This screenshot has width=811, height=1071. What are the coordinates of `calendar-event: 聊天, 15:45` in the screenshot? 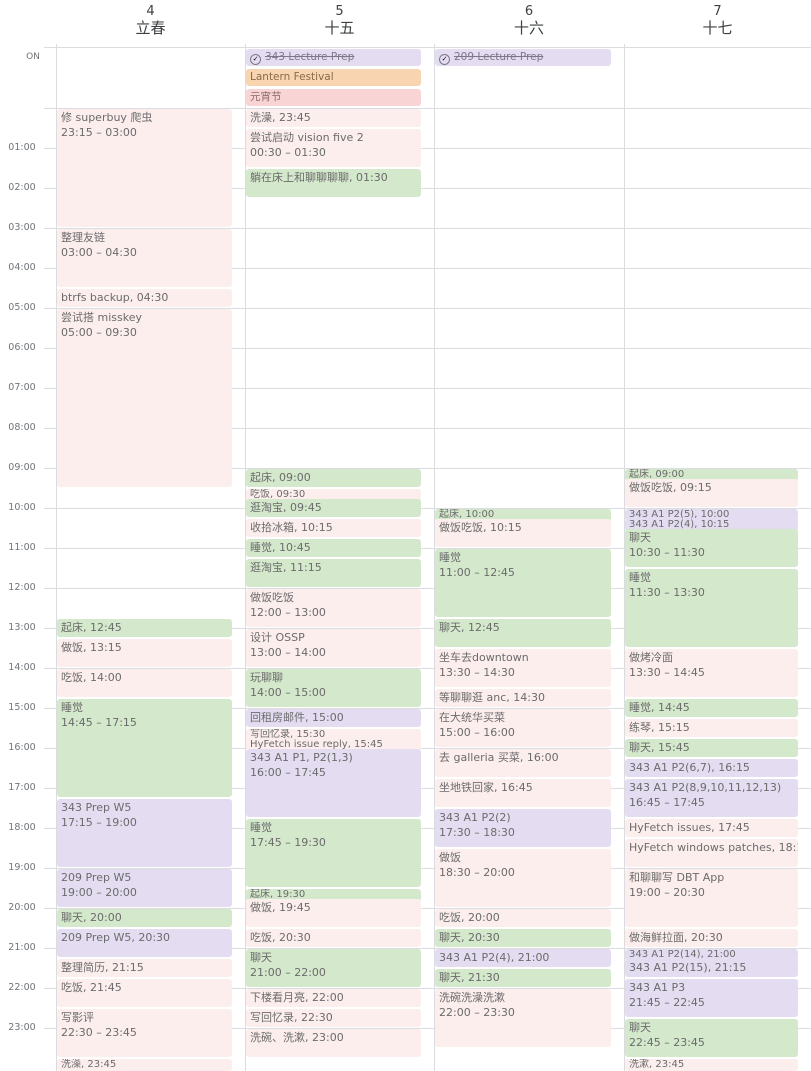 It's located at (711, 748).